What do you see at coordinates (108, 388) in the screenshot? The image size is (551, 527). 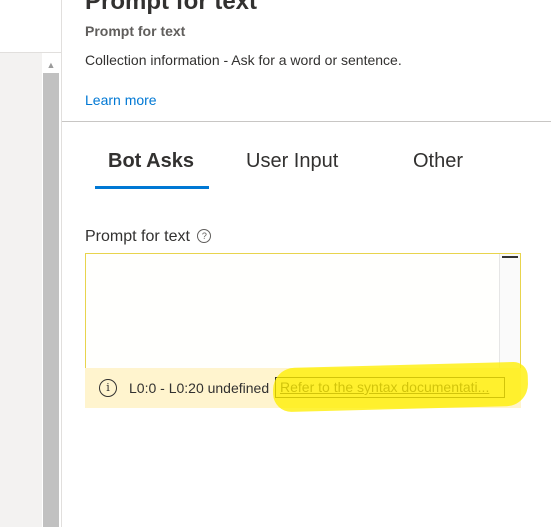 I see `info-icon: i` at bounding box center [108, 388].